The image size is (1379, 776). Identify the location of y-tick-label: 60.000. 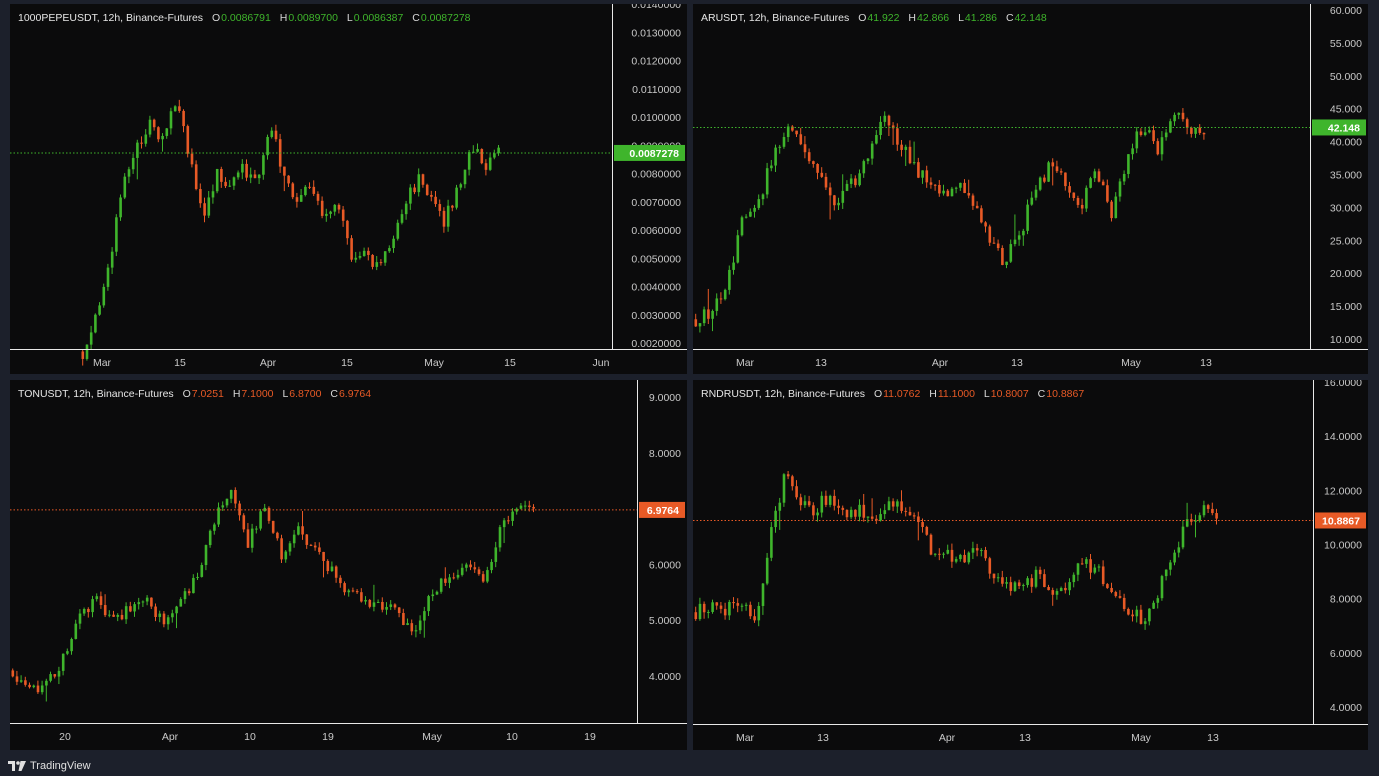
(1346, 11).